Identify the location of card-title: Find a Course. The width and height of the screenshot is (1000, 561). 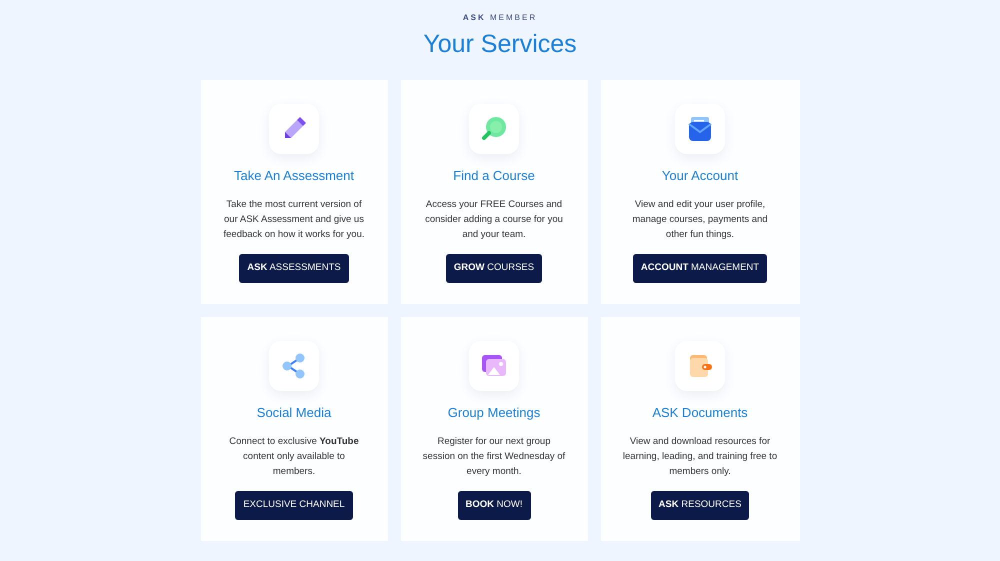
(494, 175).